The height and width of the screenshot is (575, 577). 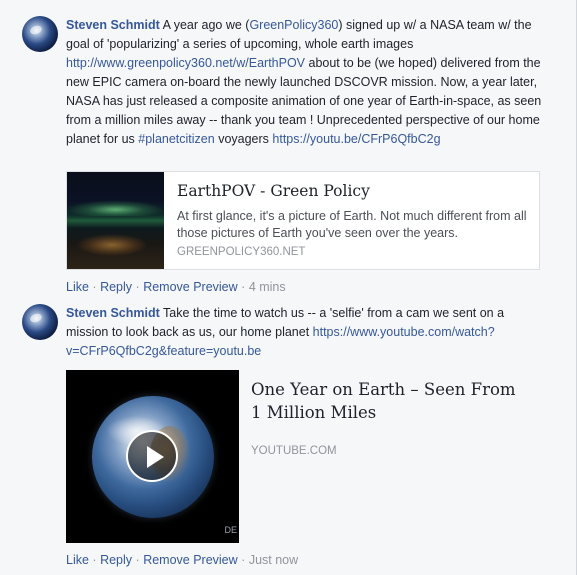 What do you see at coordinates (293, 25) in the screenshot?
I see `mention-link: GreenPolicy360` at bounding box center [293, 25].